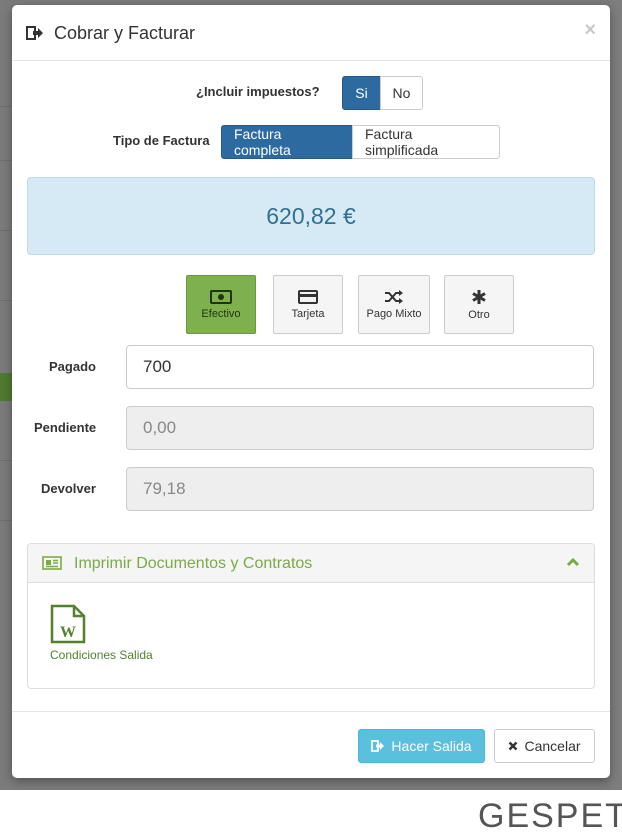 This screenshot has width=622, height=838. Describe the element at coordinates (573, 562) in the screenshot. I see `chevron-up-icon` at that location.